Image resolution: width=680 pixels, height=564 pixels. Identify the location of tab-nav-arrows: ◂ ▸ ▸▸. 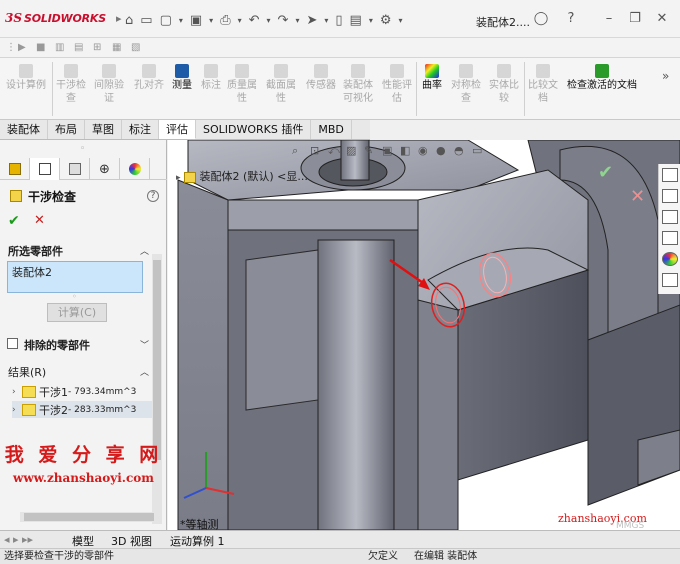
(18, 539).